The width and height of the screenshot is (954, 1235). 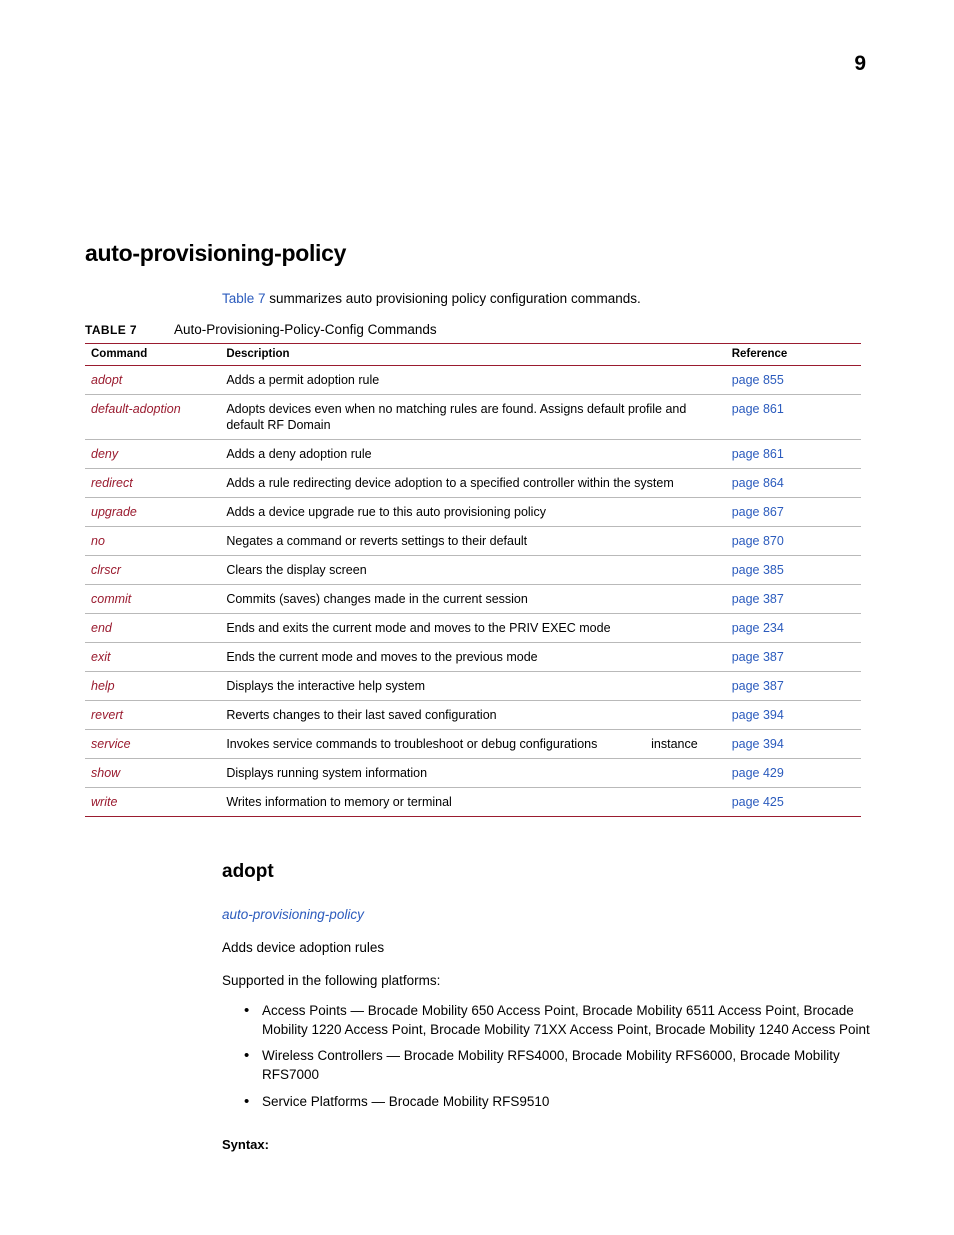 What do you see at coordinates (104, 802) in the screenshot?
I see `command-link: write` at bounding box center [104, 802].